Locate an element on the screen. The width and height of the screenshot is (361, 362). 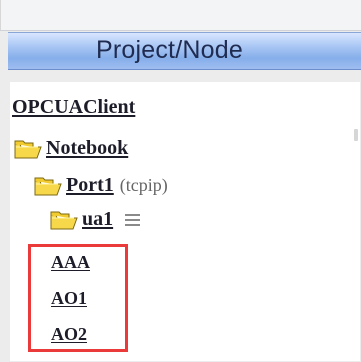
tree-item-aaa: AAA is located at coordinates (70, 262).